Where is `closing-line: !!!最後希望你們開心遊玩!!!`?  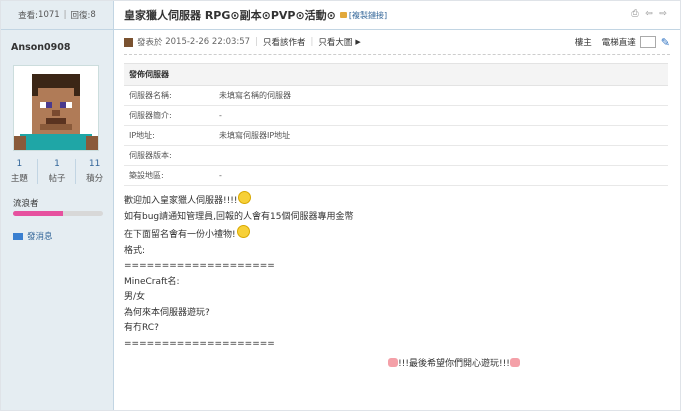 closing-line: !!!最後希望你們開心遊玩!!! is located at coordinates (394, 365).